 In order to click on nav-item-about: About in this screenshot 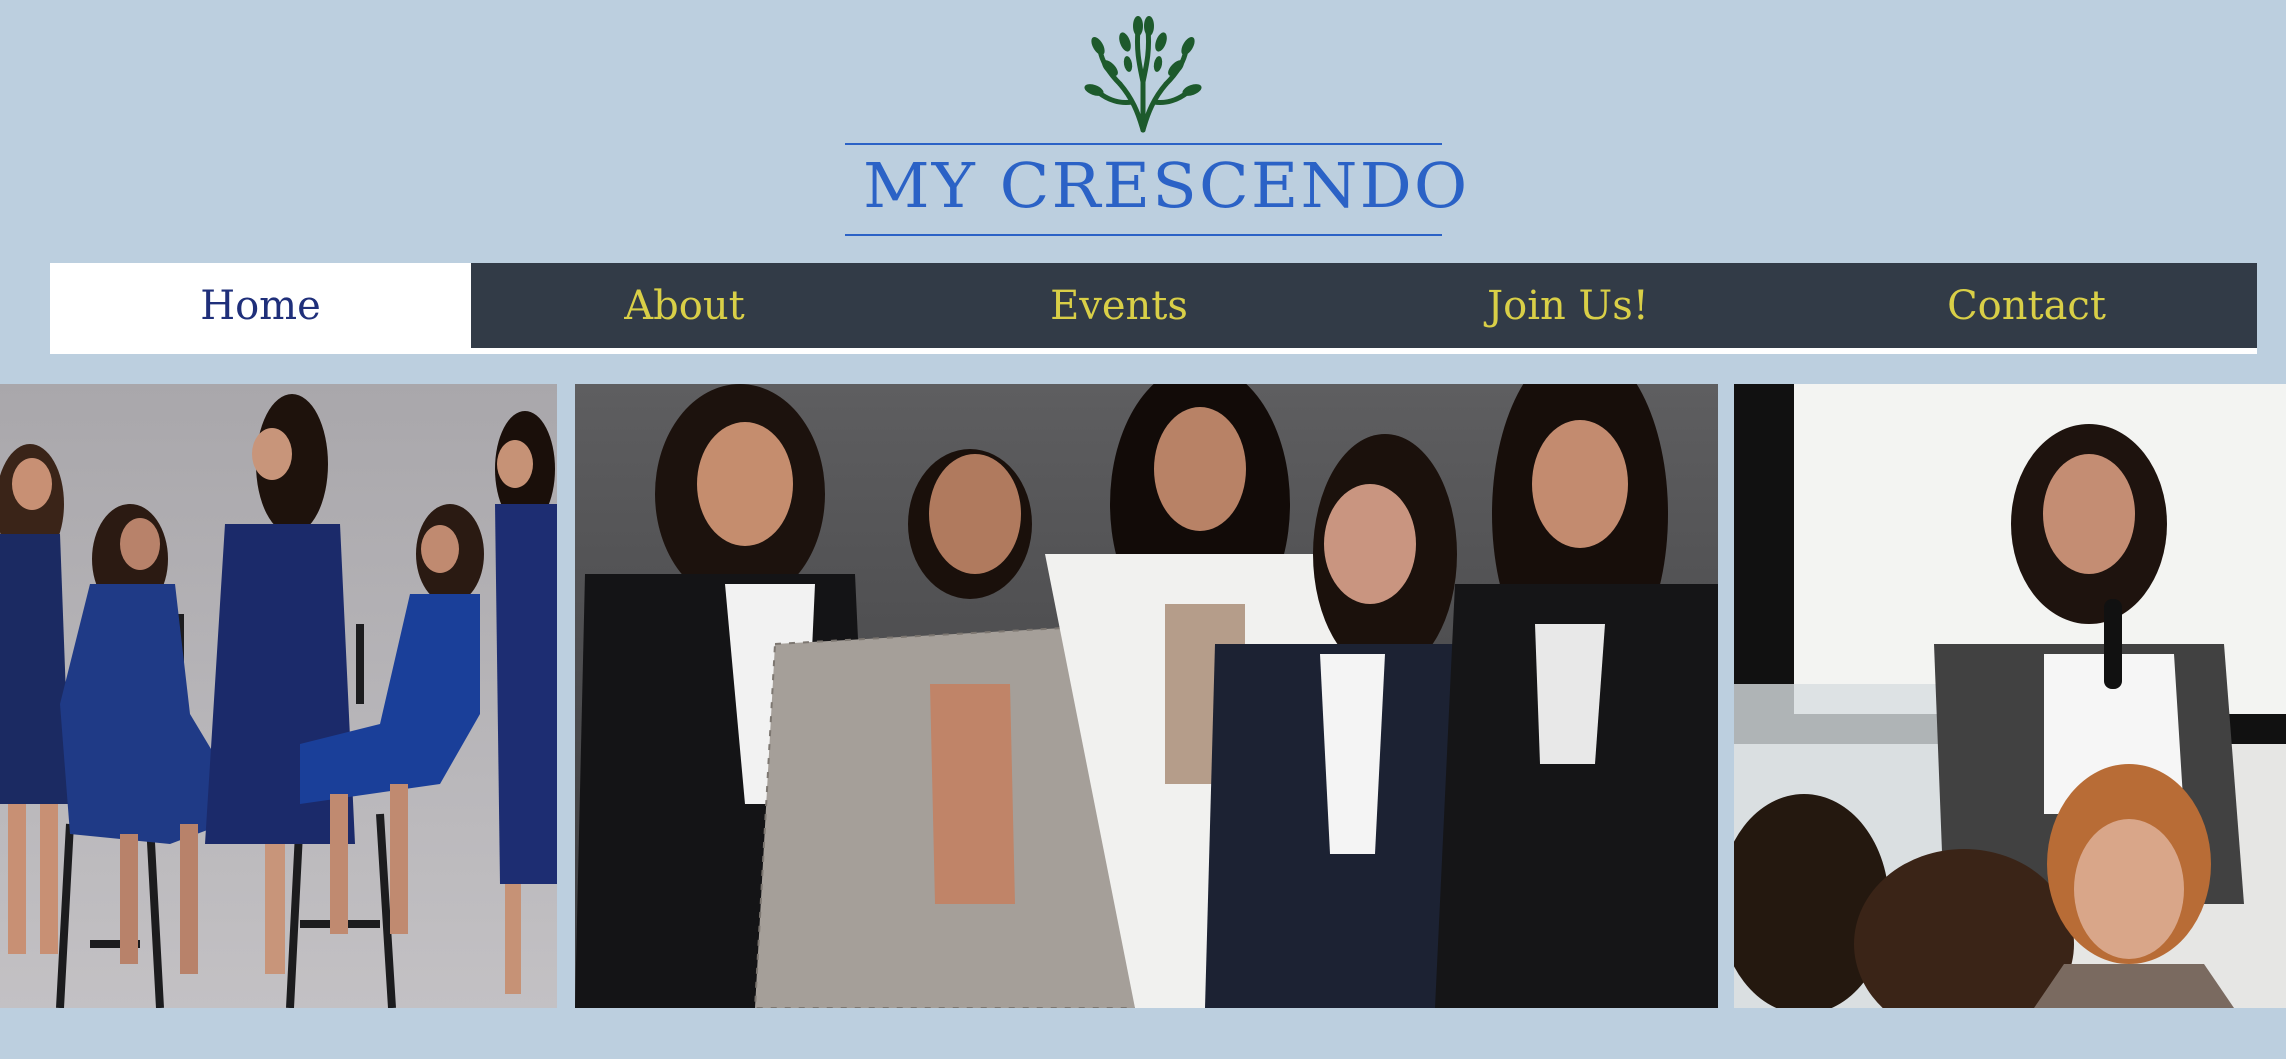, I will do `click(684, 305)`.